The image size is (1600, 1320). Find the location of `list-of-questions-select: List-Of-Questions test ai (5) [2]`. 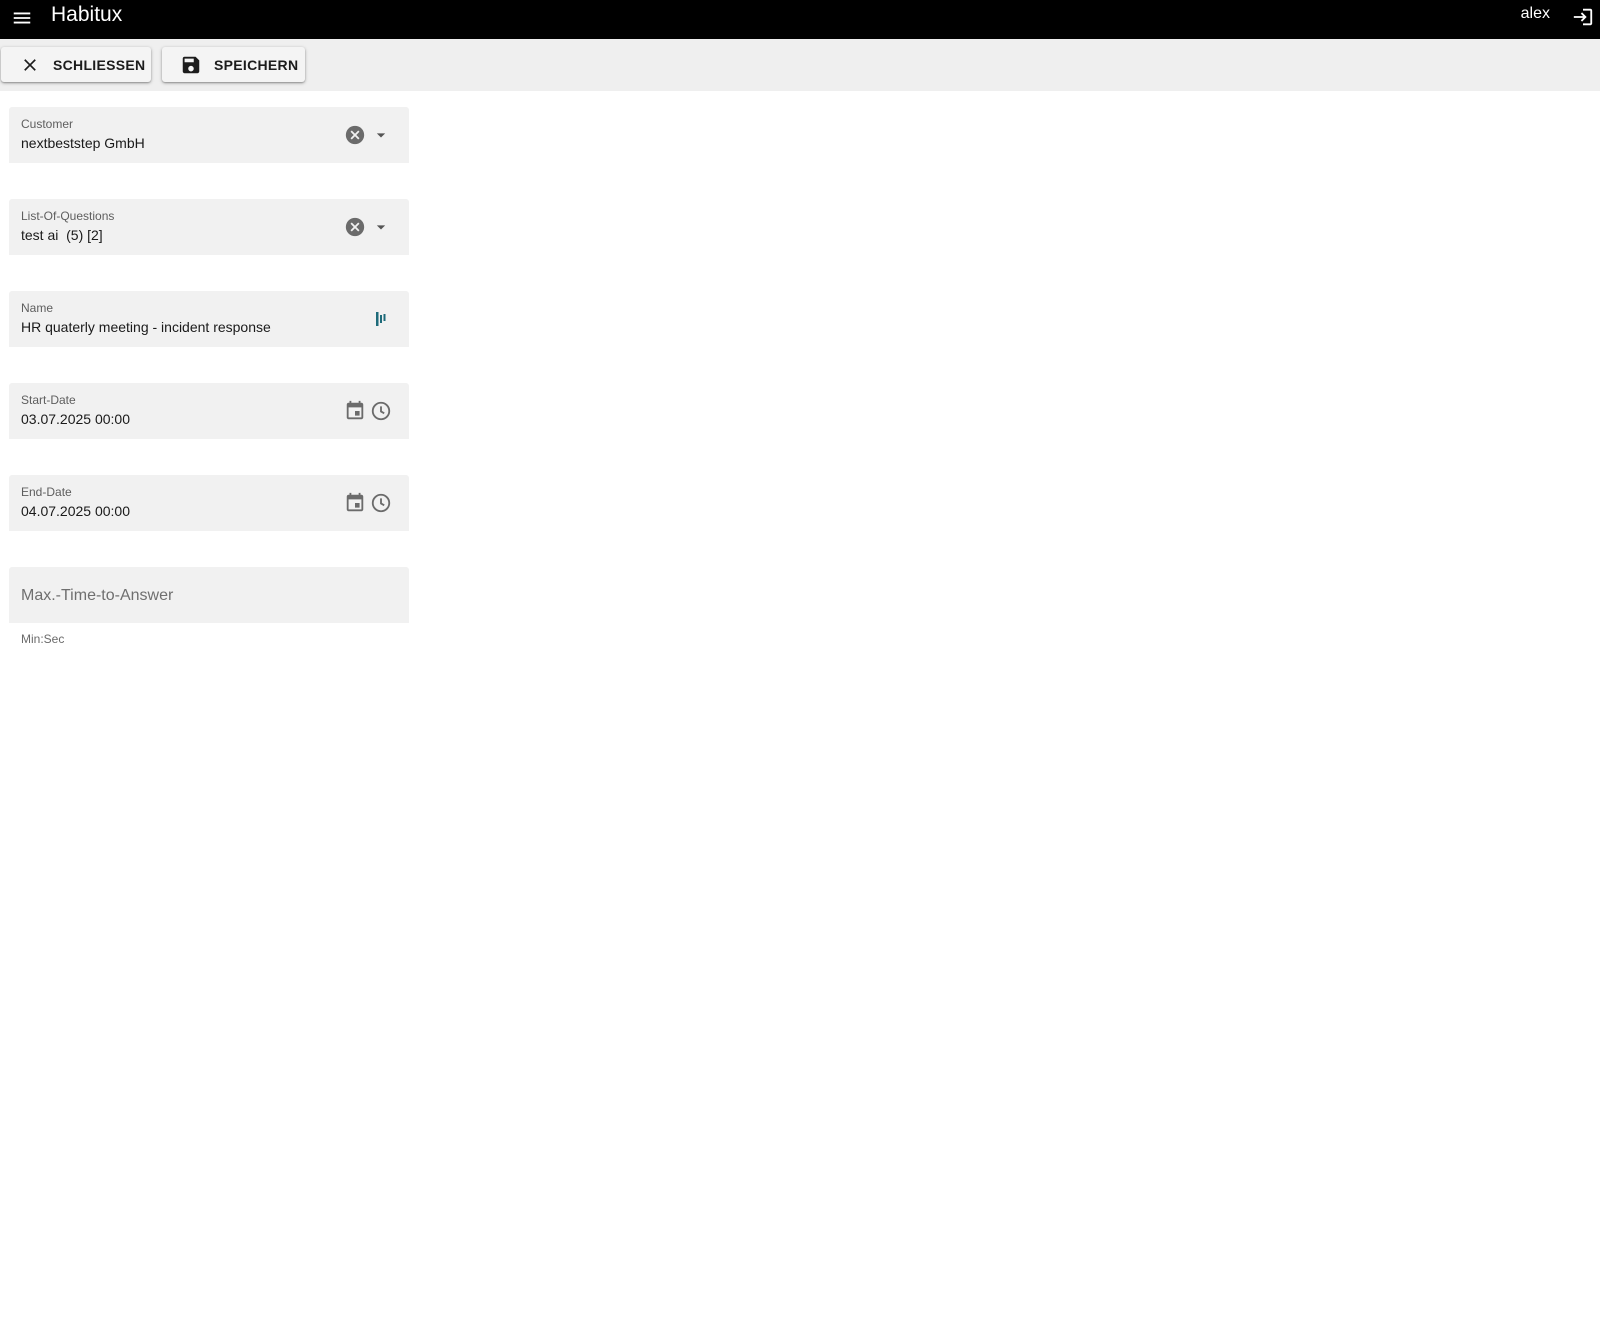

list-of-questions-select: List-Of-Questions test ai (5) [2] is located at coordinates (209, 227).